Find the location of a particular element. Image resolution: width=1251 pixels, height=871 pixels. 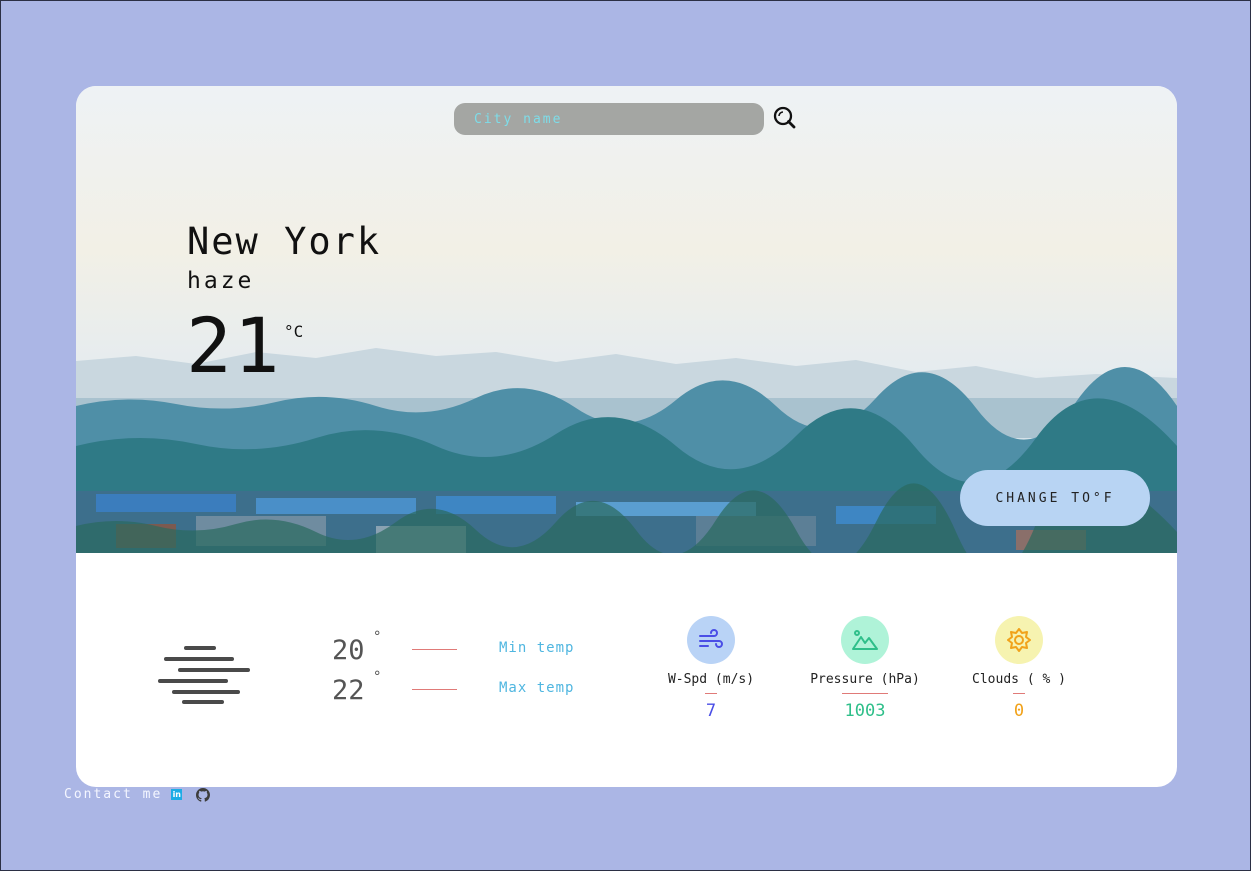

github-icon is located at coordinates (203, 794).